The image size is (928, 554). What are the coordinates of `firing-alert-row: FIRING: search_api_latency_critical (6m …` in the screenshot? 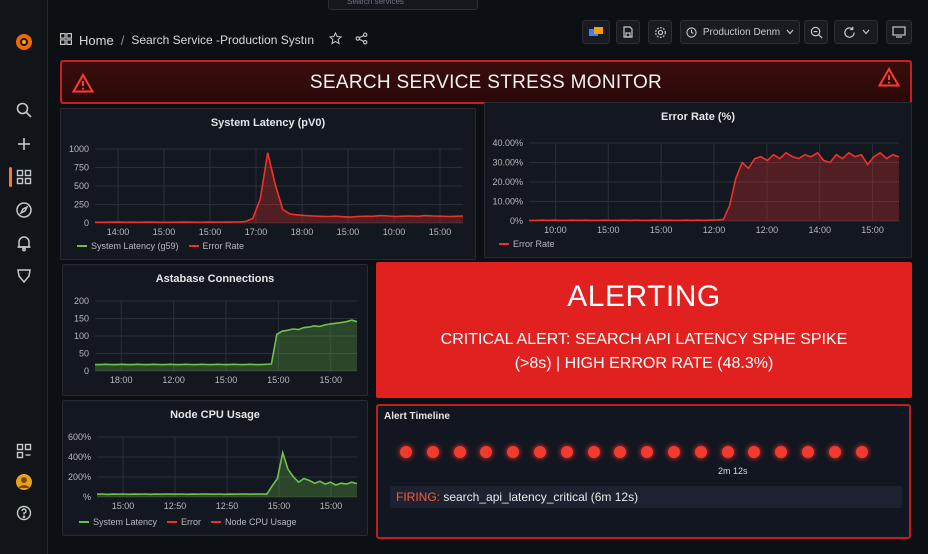 It's located at (646, 497).